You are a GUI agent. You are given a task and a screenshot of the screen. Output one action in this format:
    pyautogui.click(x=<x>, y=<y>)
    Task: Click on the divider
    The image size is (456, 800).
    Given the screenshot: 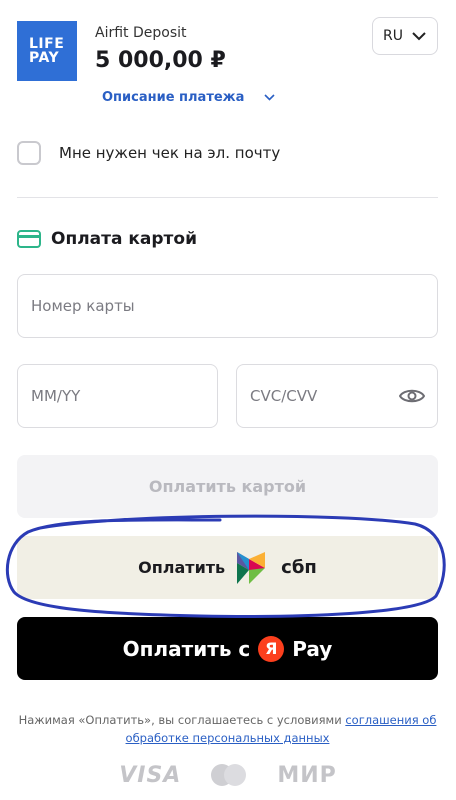 What is the action you would take?
    pyautogui.click(x=227, y=197)
    